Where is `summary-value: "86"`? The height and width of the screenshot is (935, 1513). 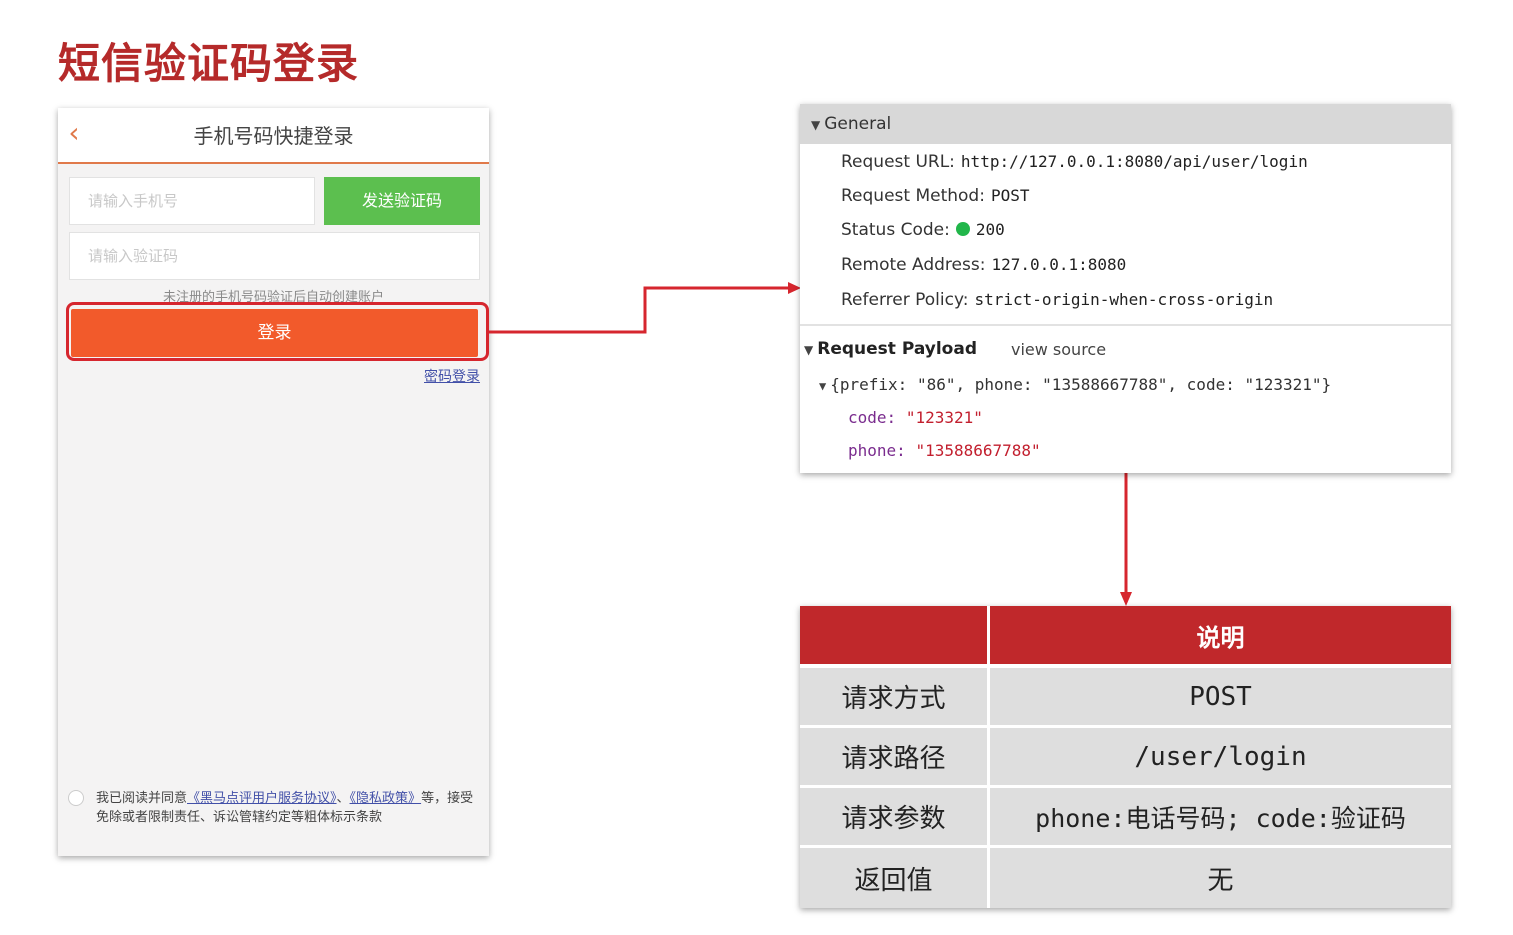 summary-value: "86" is located at coordinates (936, 384).